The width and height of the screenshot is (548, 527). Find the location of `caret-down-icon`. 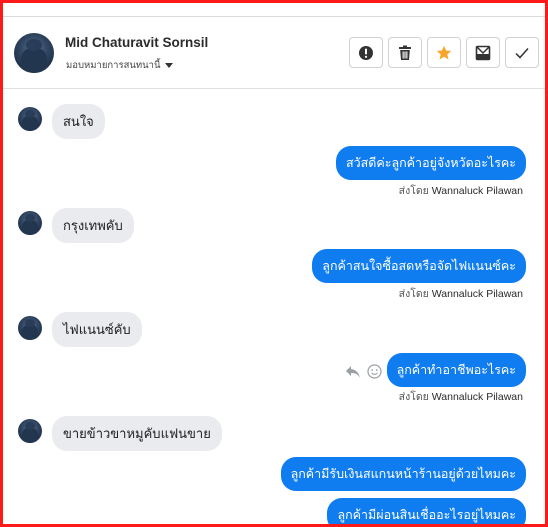

caret-down-icon is located at coordinates (168, 65).